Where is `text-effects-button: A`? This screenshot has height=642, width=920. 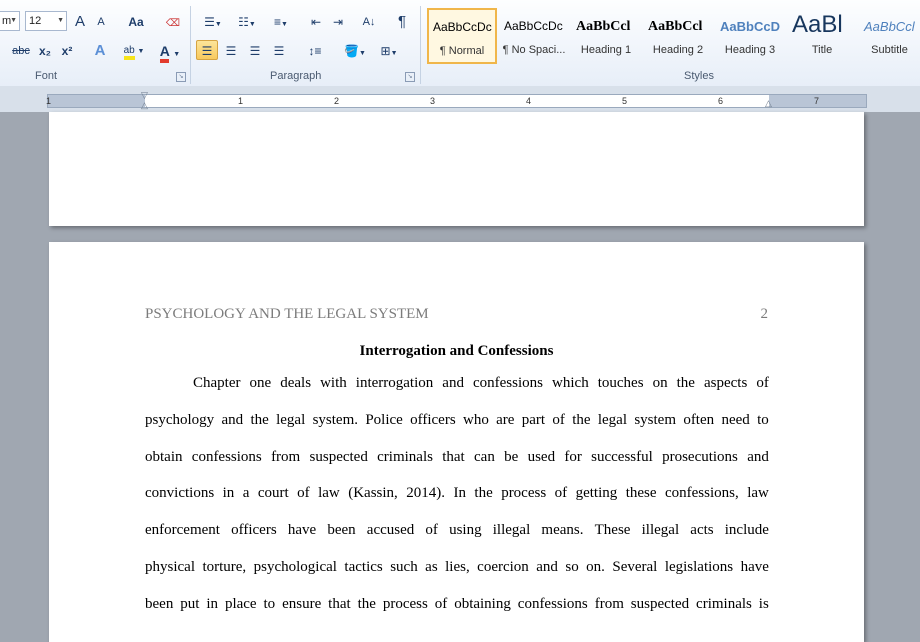
text-effects-button: A is located at coordinates (100, 50).